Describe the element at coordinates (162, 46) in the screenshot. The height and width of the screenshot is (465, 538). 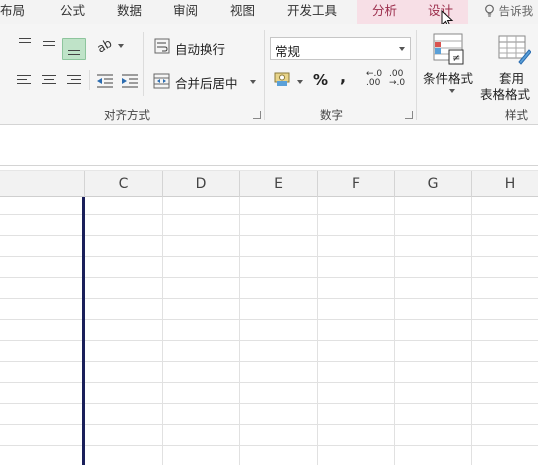
I see `wrap-text-icon` at that location.